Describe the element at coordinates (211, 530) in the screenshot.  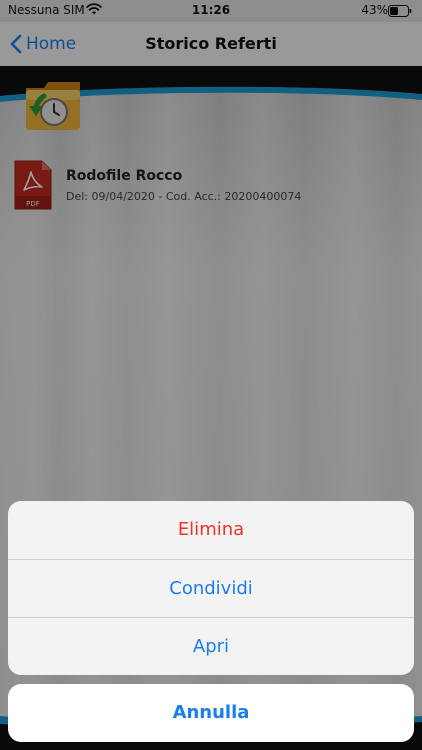
I see `delete-button: Elimina` at that location.